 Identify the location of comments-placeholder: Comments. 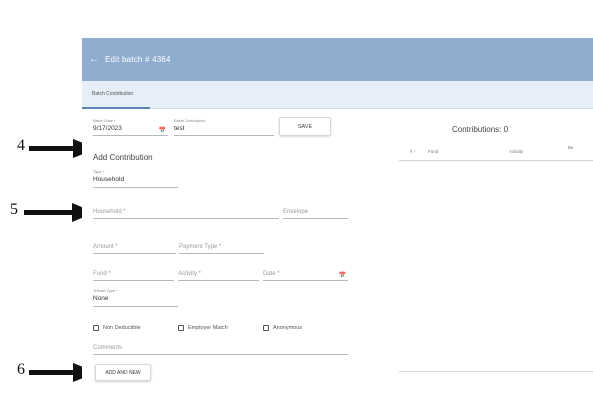
(108, 348).